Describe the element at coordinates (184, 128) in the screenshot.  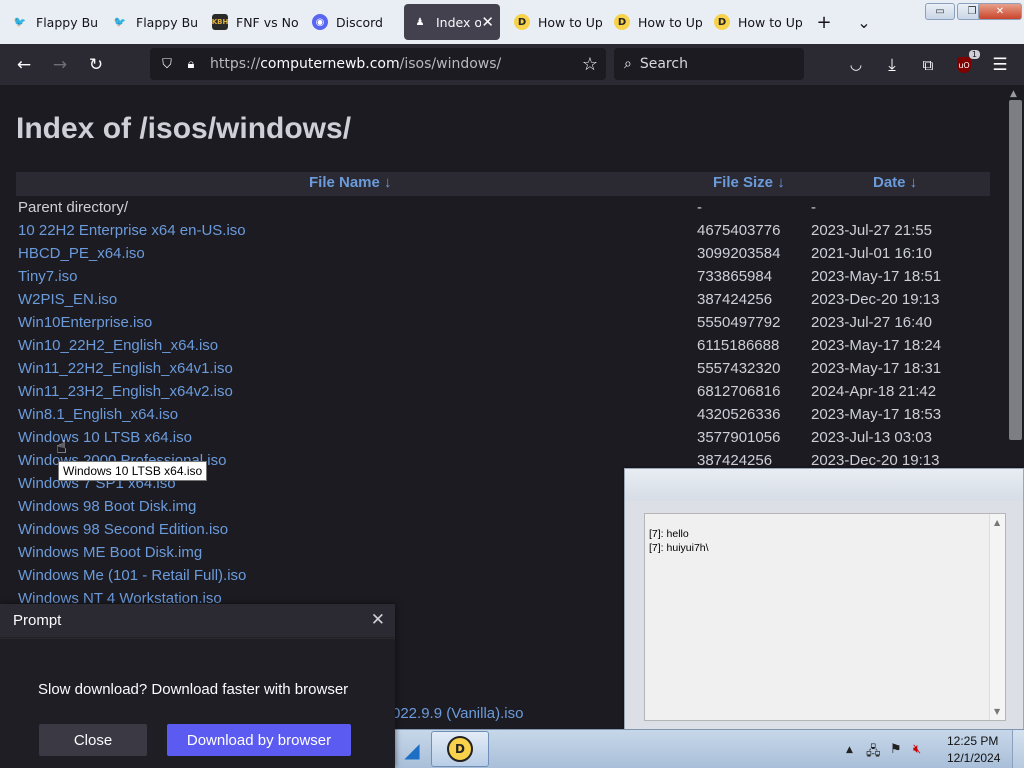
I see `page-title: Index of /isos/windows/` at that location.